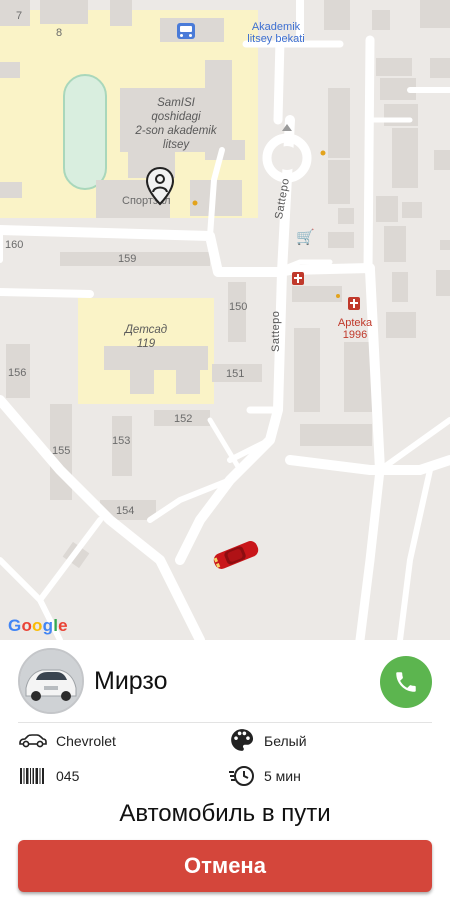  I want to click on cancel-button: Отмена, so click(225, 866).